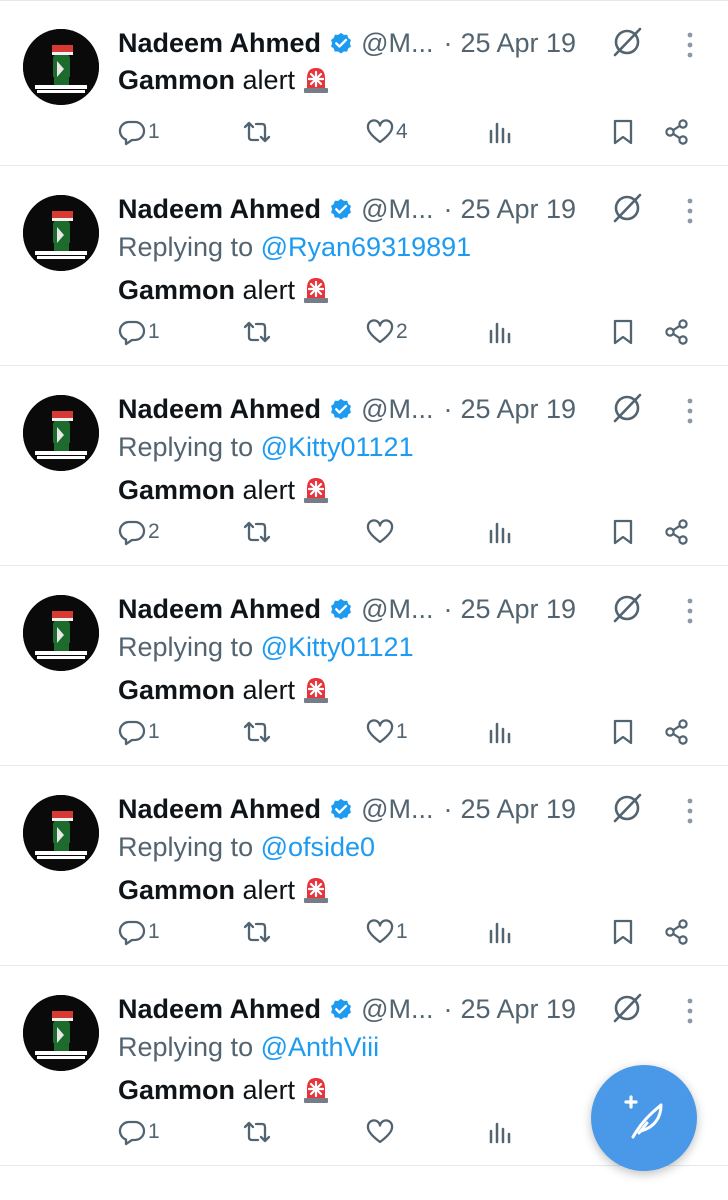 The width and height of the screenshot is (728, 1200). What do you see at coordinates (189, 1047) in the screenshot?
I see `replying-to-label: Replying to` at bounding box center [189, 1047].